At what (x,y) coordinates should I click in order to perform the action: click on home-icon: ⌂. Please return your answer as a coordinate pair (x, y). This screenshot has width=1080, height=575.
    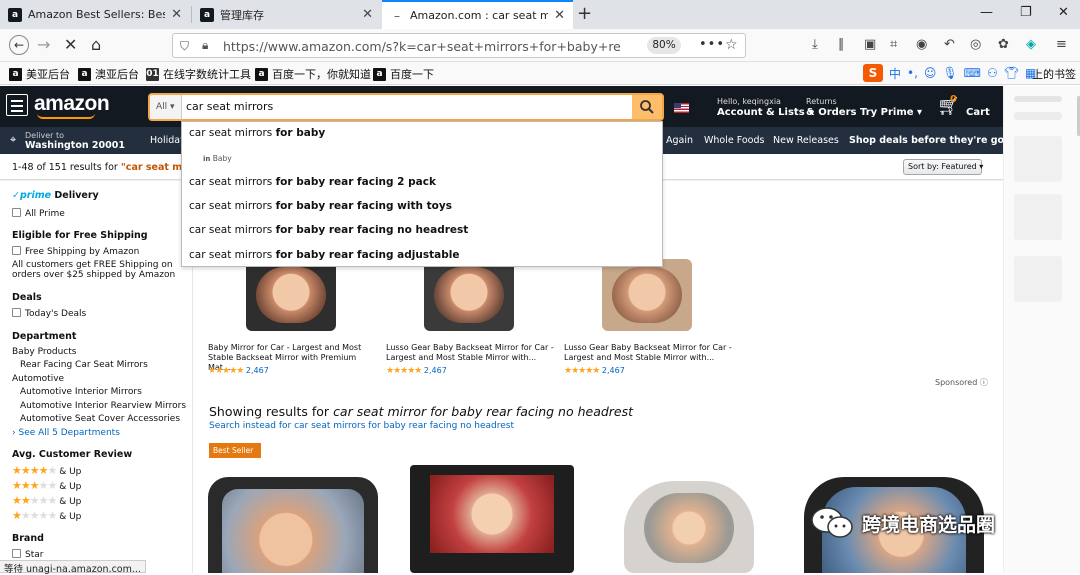
    Looking at the image, I should click on (96, 44).